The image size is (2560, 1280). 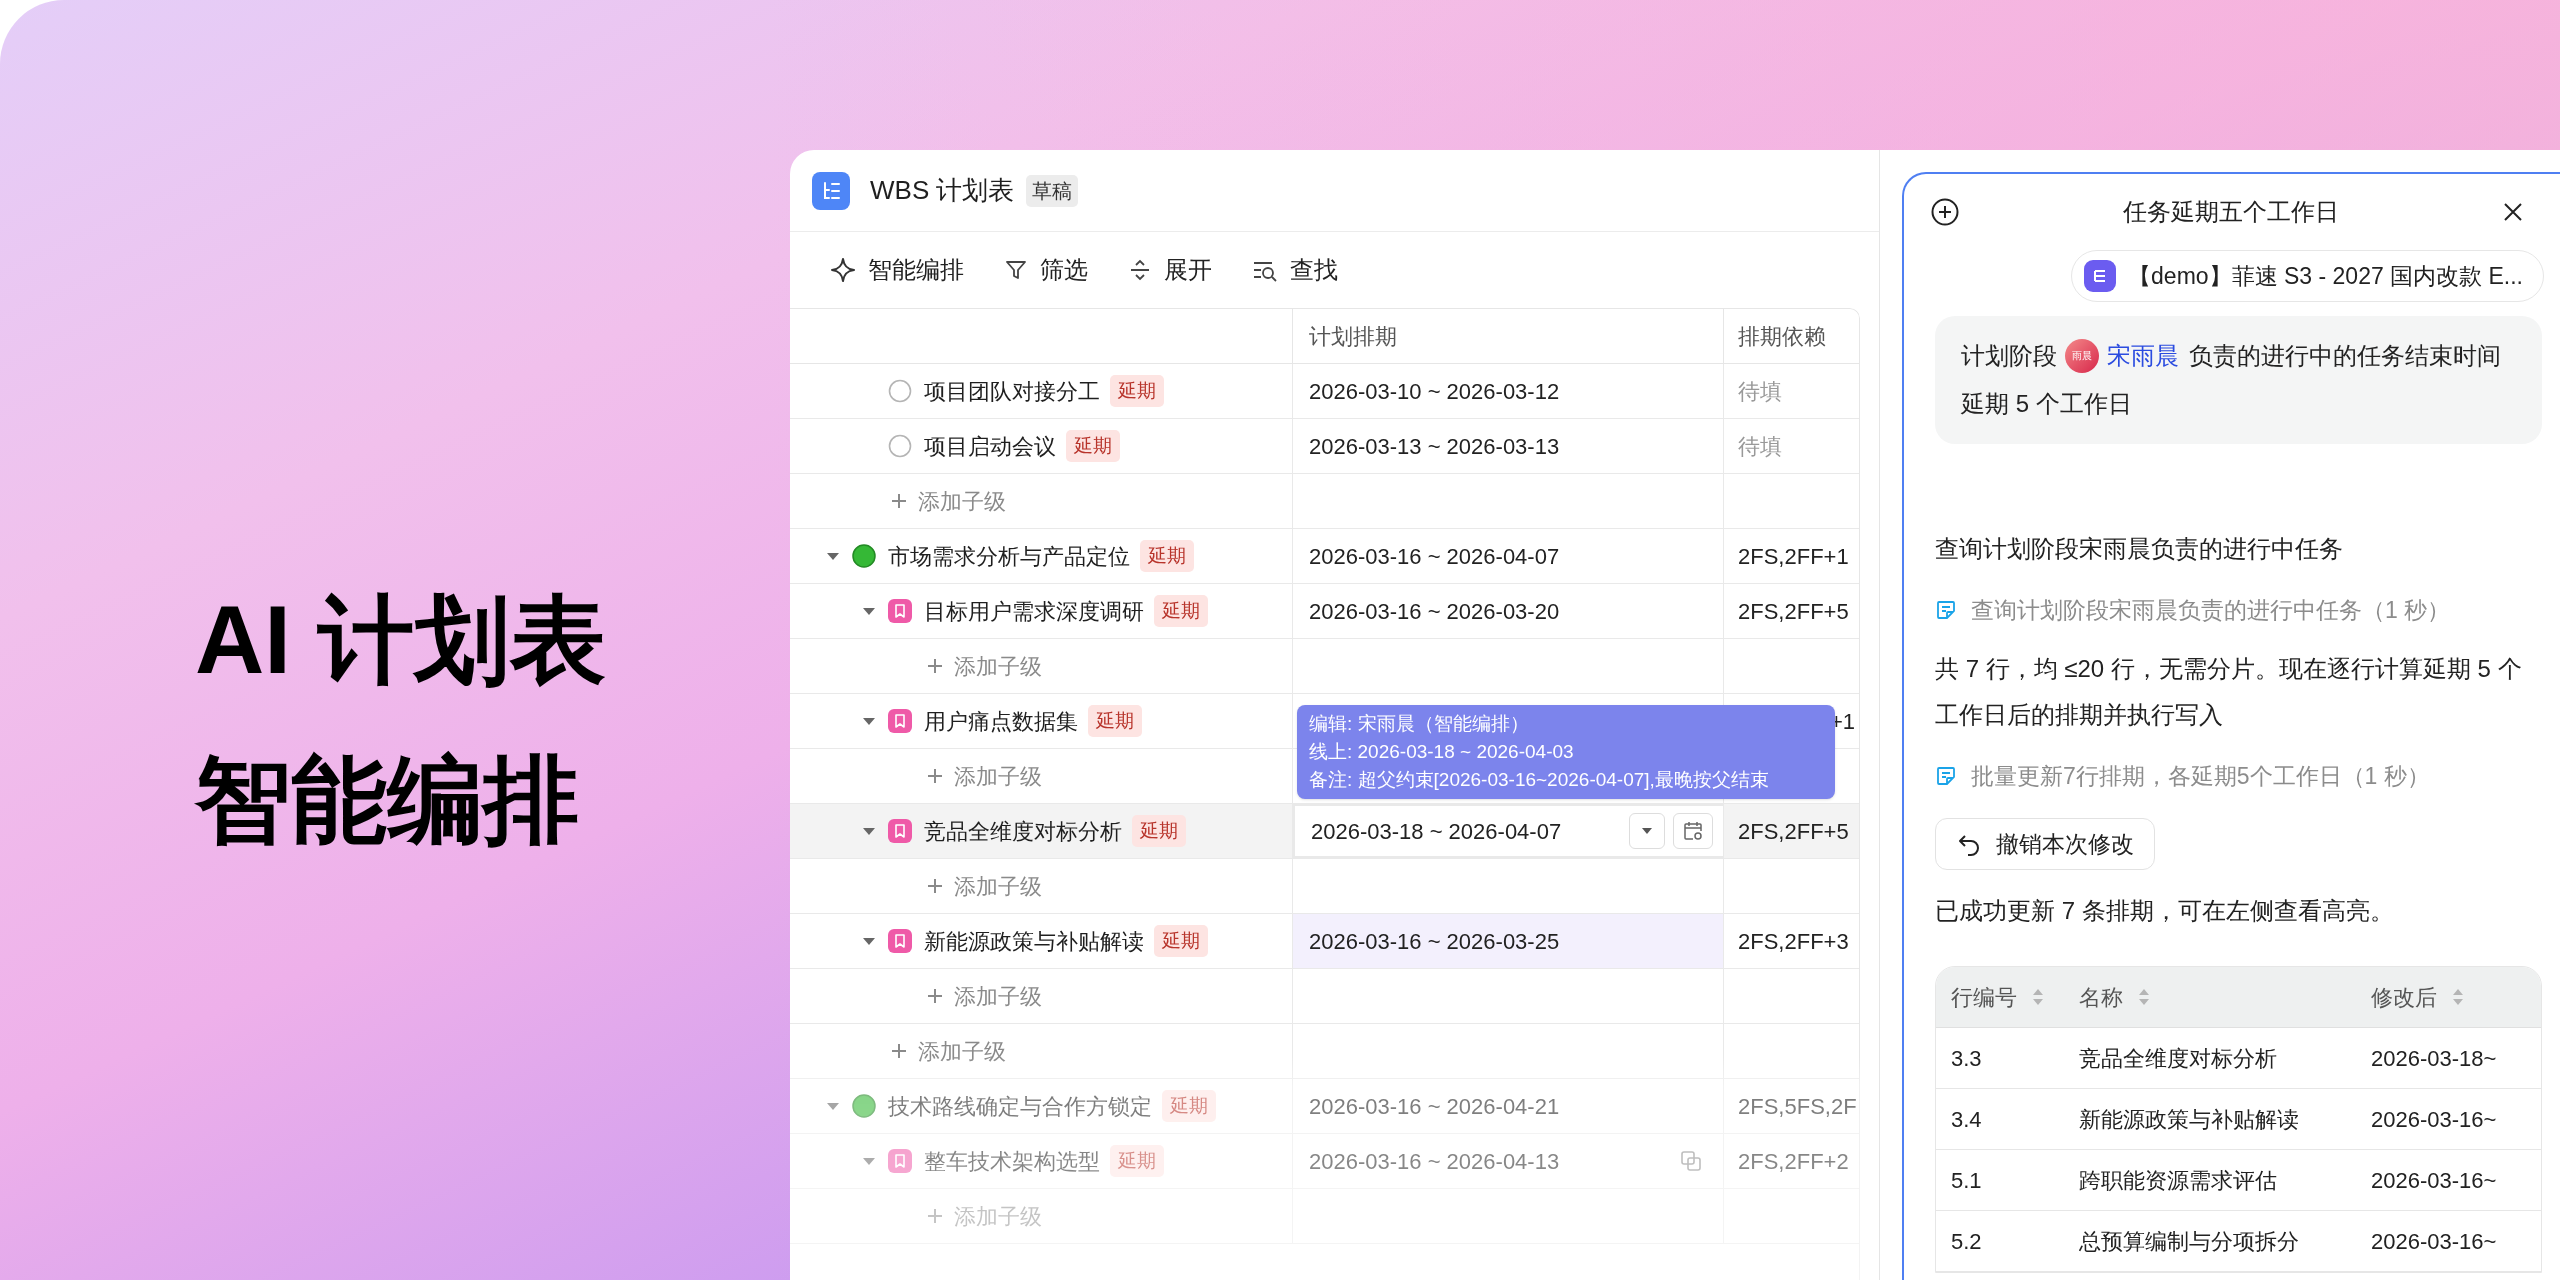 I want to click on avatar: 雨晨, so click(x=2082, y=355).